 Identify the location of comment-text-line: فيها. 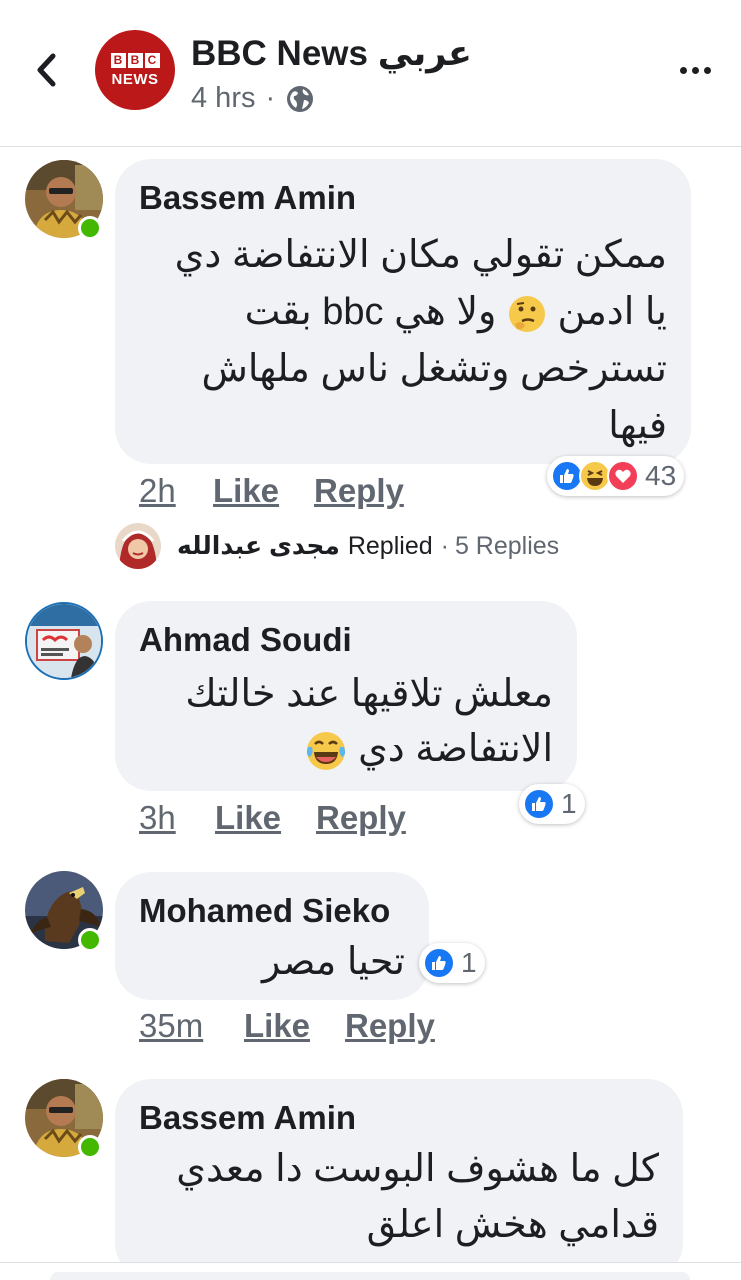
(637, 426).